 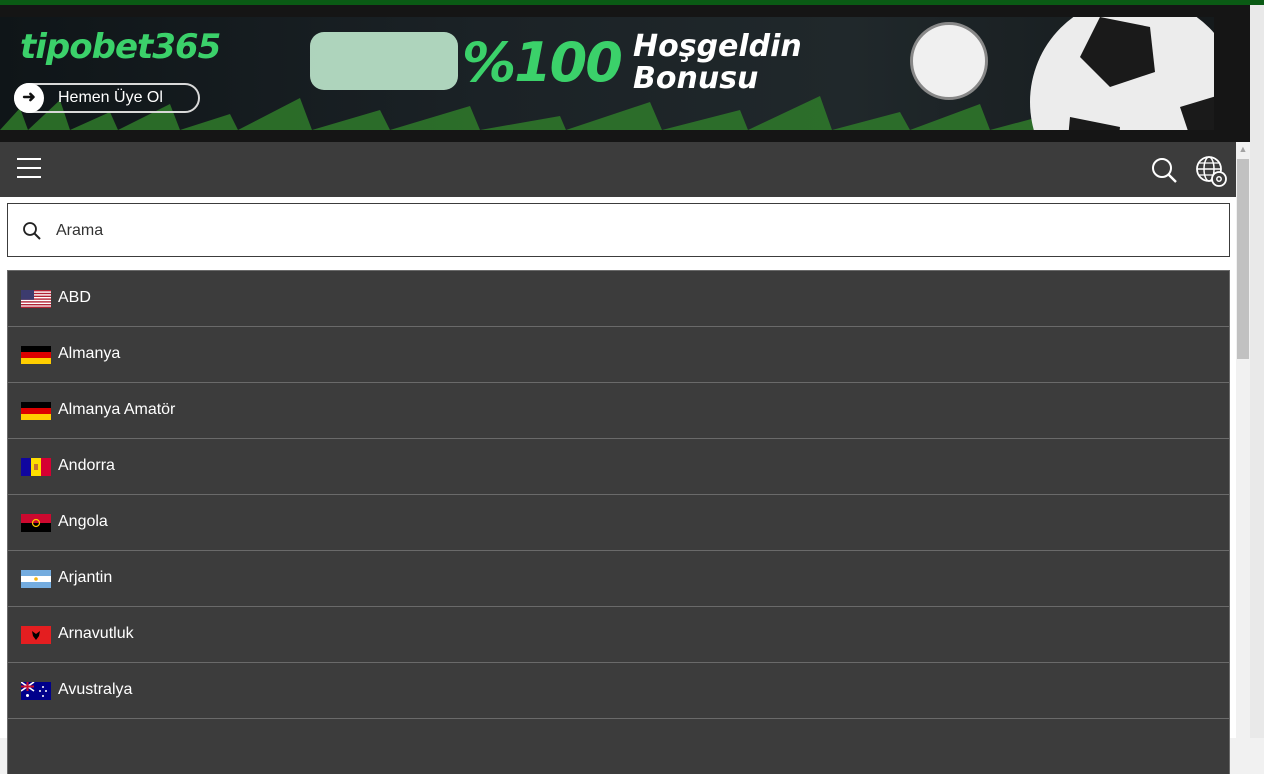 I want to click on scroll-up-arrow-icon: ▲, so click(x=1243, y=149).